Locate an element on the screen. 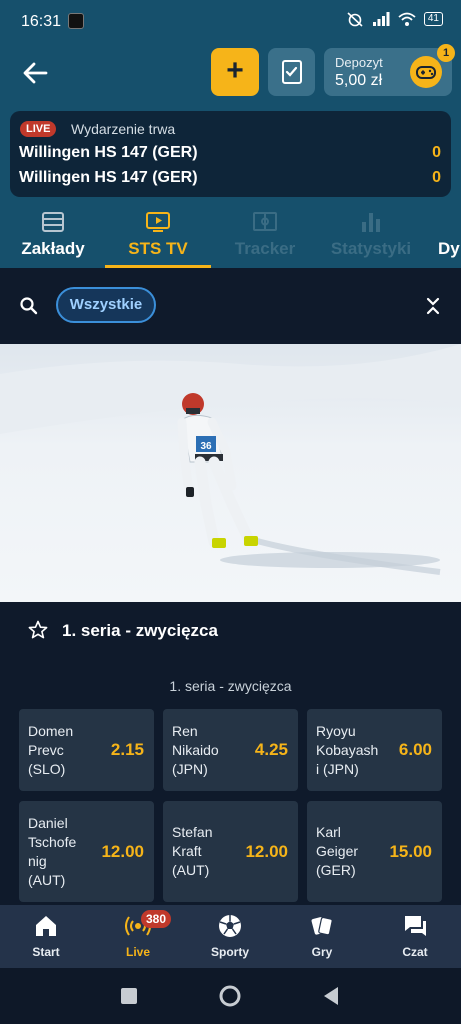  odds-button-ryoyu-kobayashi: Ryoyu Kobayash i (JPN) 6.00 is located at coordinates (374, 750).